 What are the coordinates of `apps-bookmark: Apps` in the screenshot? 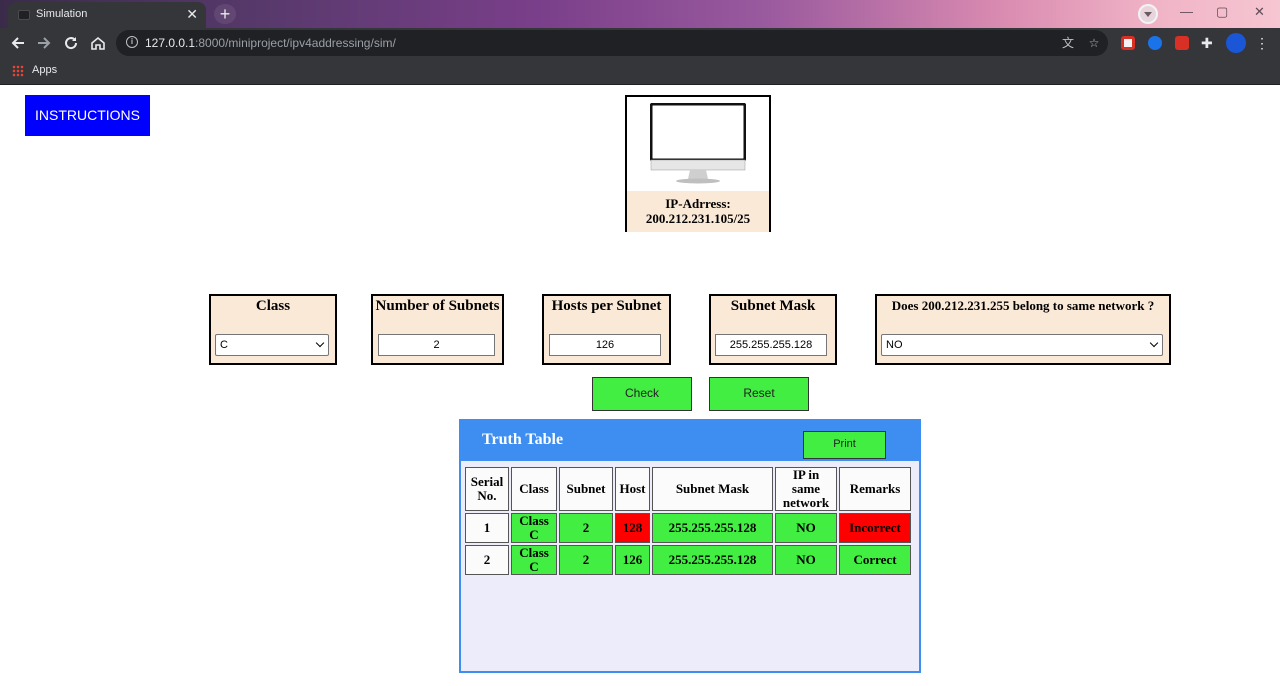 It's located at (44, 70).